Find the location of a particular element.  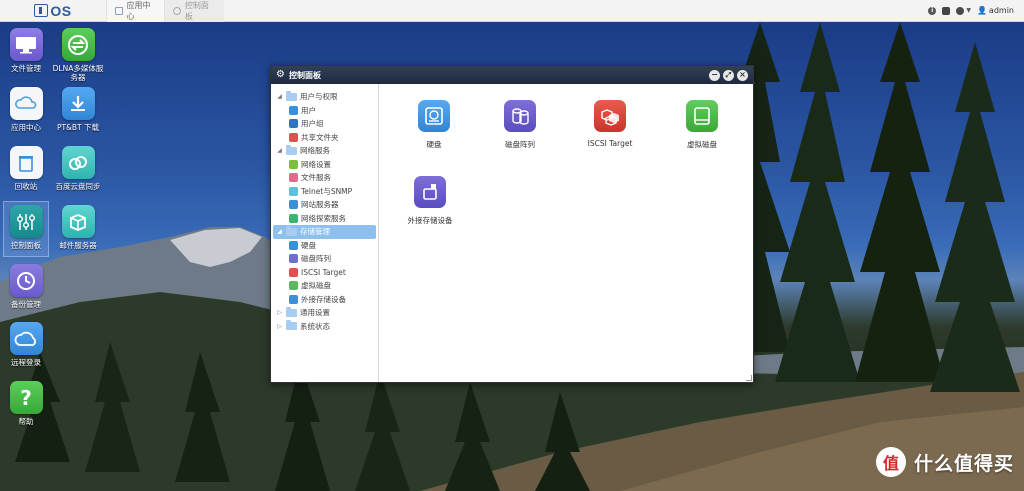

desktop-icon-remote-login: 远程登录 is located at coordinates (26, 344).